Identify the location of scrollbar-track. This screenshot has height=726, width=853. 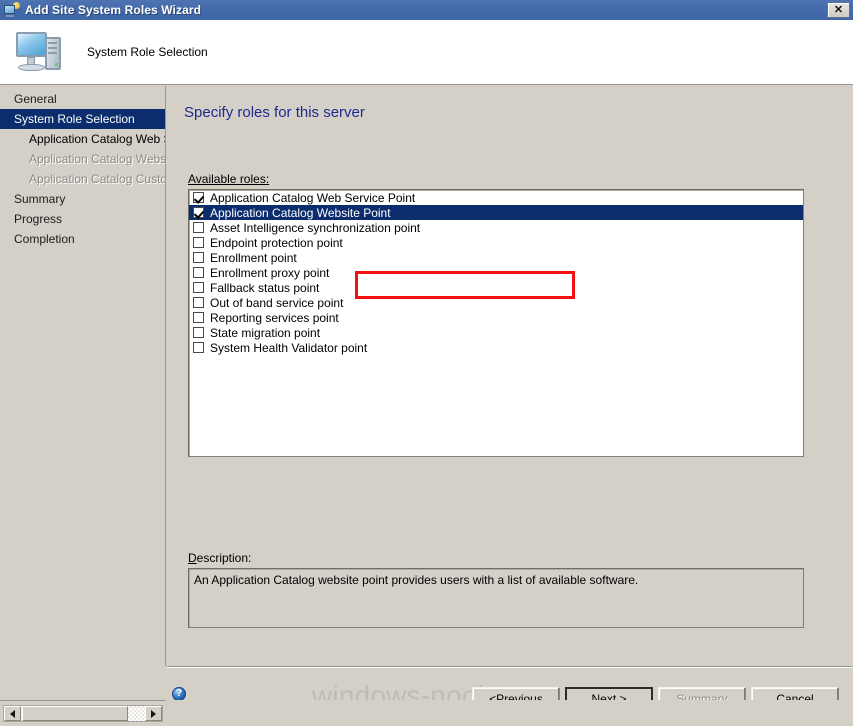
(83, 713).